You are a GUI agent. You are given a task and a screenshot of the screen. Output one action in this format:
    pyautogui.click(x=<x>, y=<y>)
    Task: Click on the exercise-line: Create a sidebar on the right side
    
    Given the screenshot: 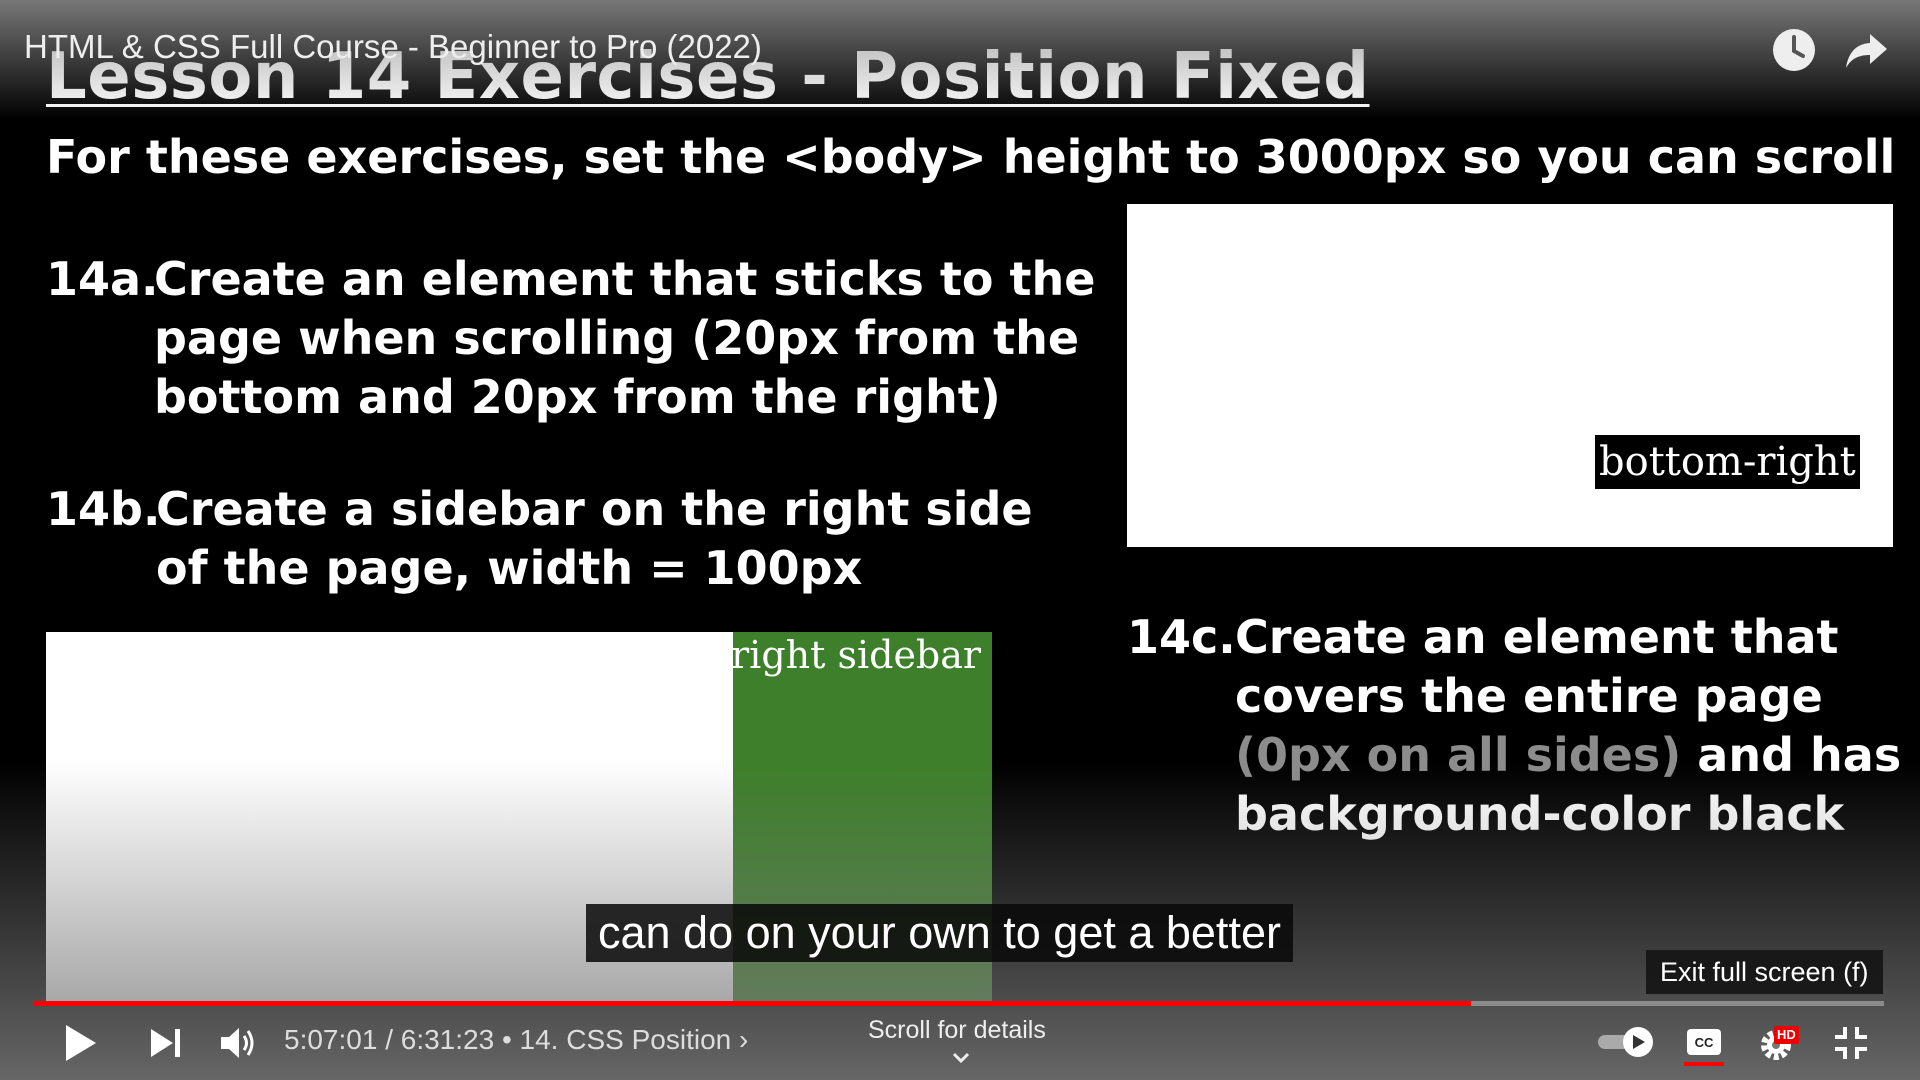 What is the action you would take?
    pyautogui.click(x=594, y=509)
    